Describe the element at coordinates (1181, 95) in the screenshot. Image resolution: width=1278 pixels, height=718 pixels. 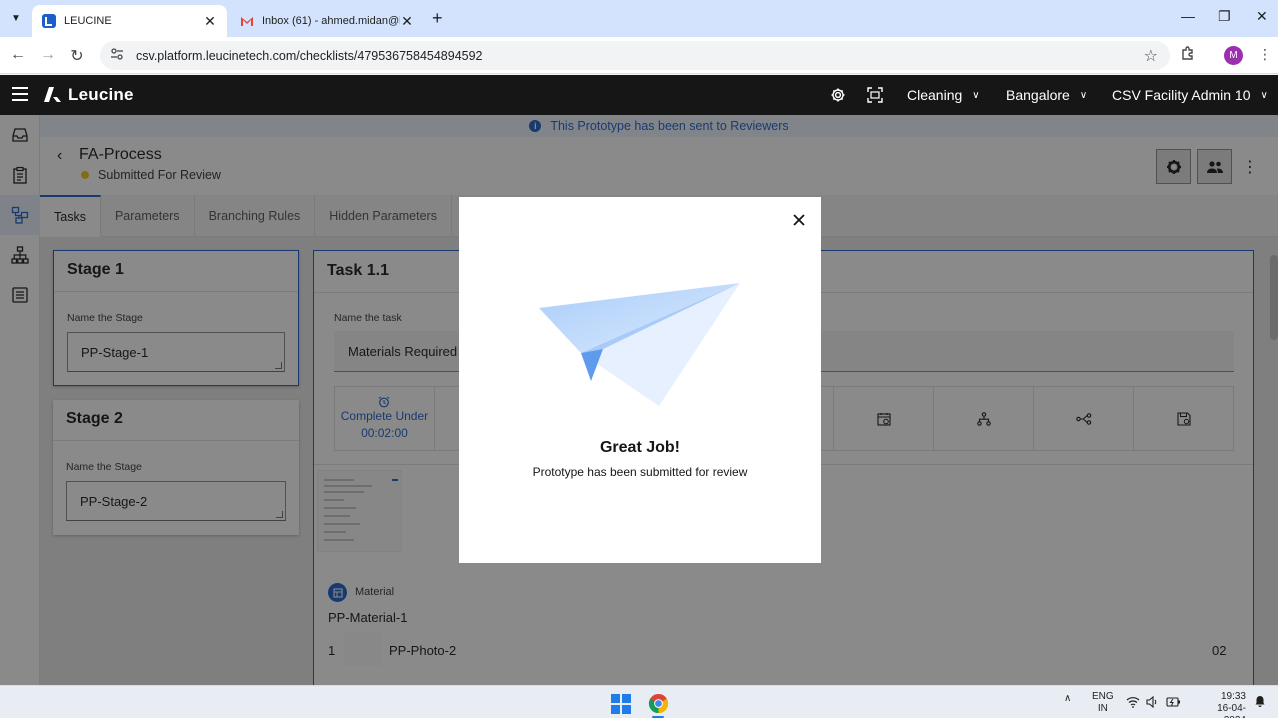
I see `user-name: CSV Facility Admin 10` at that location.